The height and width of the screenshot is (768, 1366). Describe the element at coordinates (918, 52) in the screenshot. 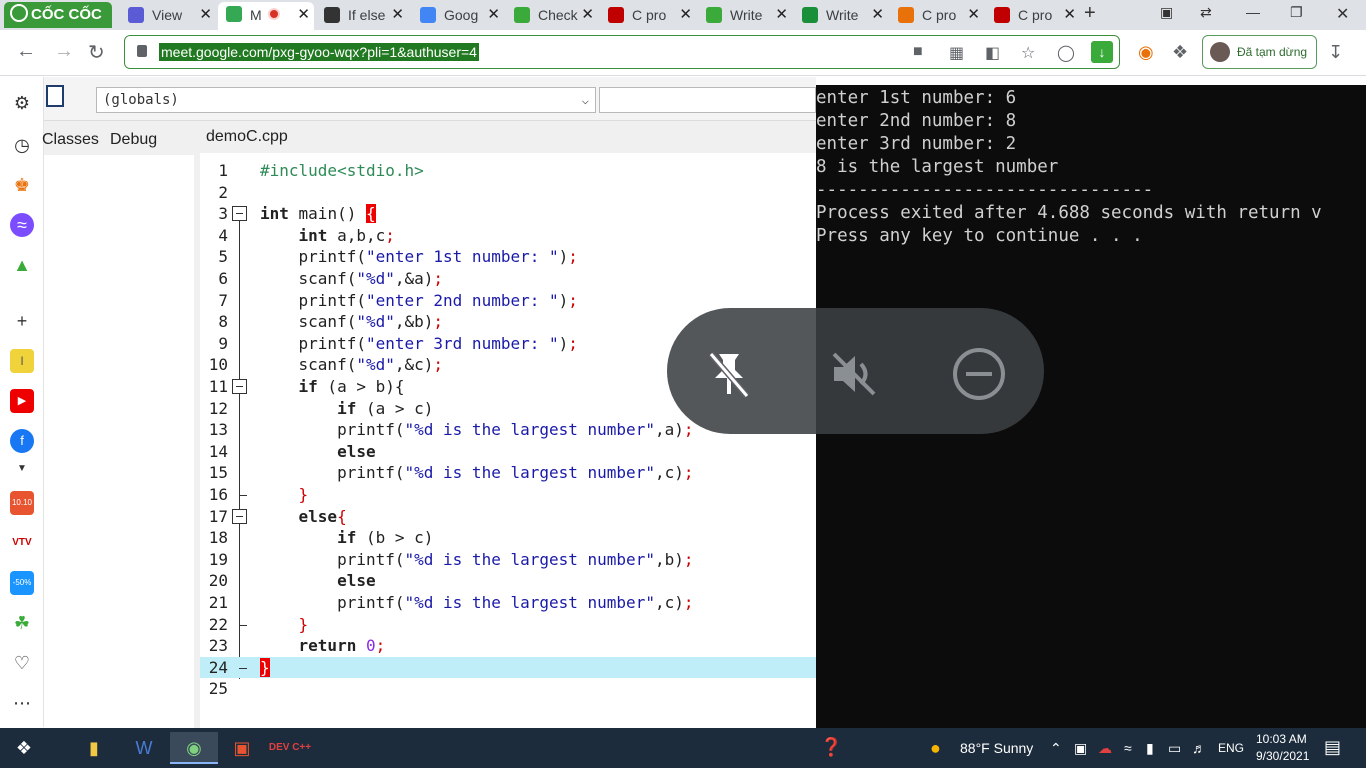

I see `camera-icon: ■` at that location.